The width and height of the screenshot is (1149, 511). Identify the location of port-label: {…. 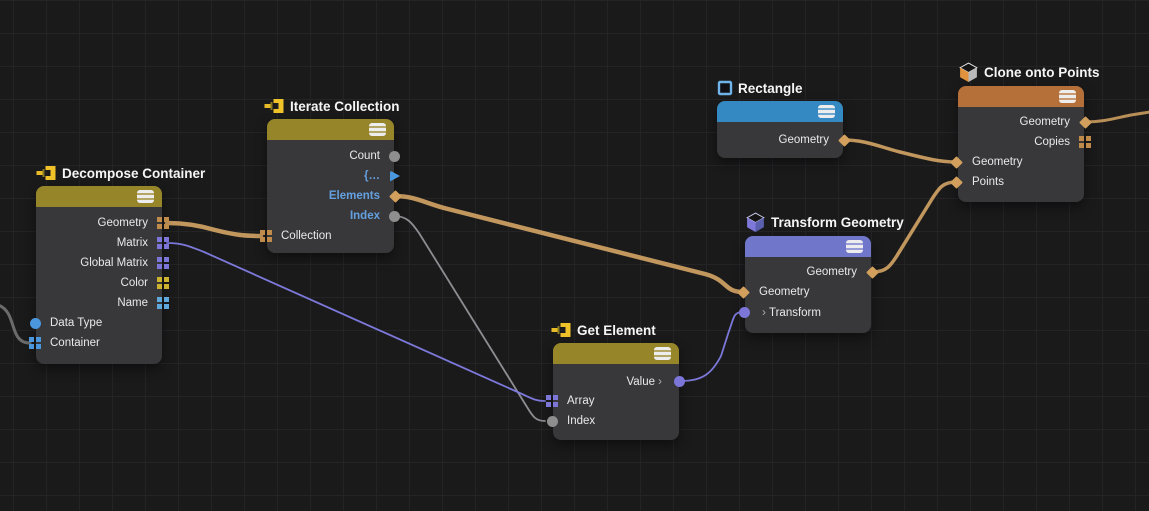
(372, 176).